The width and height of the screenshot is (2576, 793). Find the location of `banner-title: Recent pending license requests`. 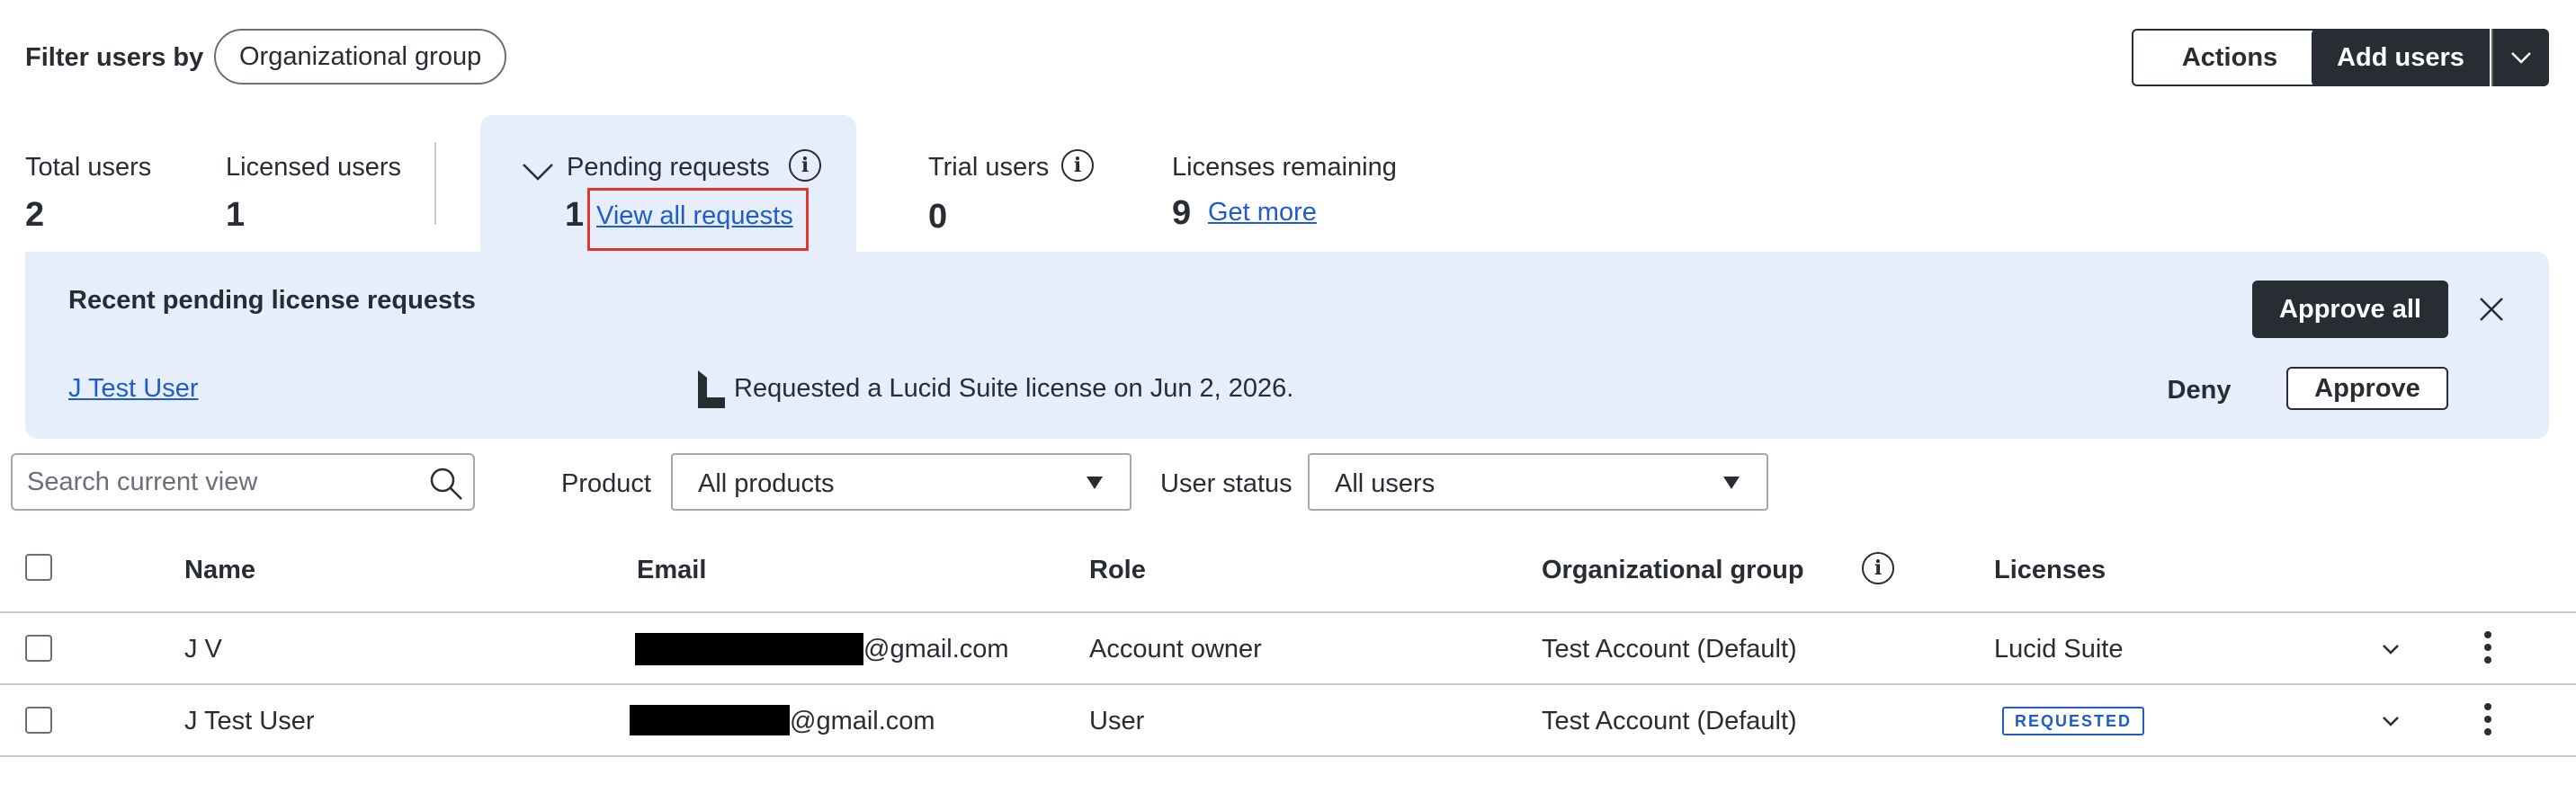

banner-title: Recent pending license requests is located at coordinates (272, 300).